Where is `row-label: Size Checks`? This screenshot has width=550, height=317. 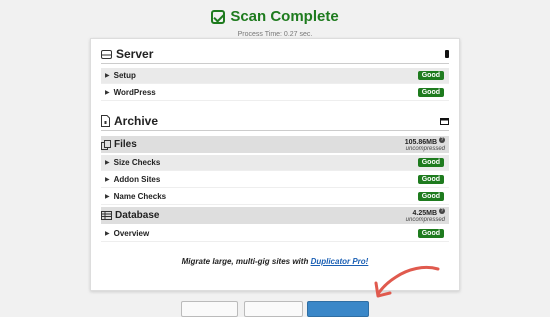 row-label: Size Checks is located at coordinates (137, 162).